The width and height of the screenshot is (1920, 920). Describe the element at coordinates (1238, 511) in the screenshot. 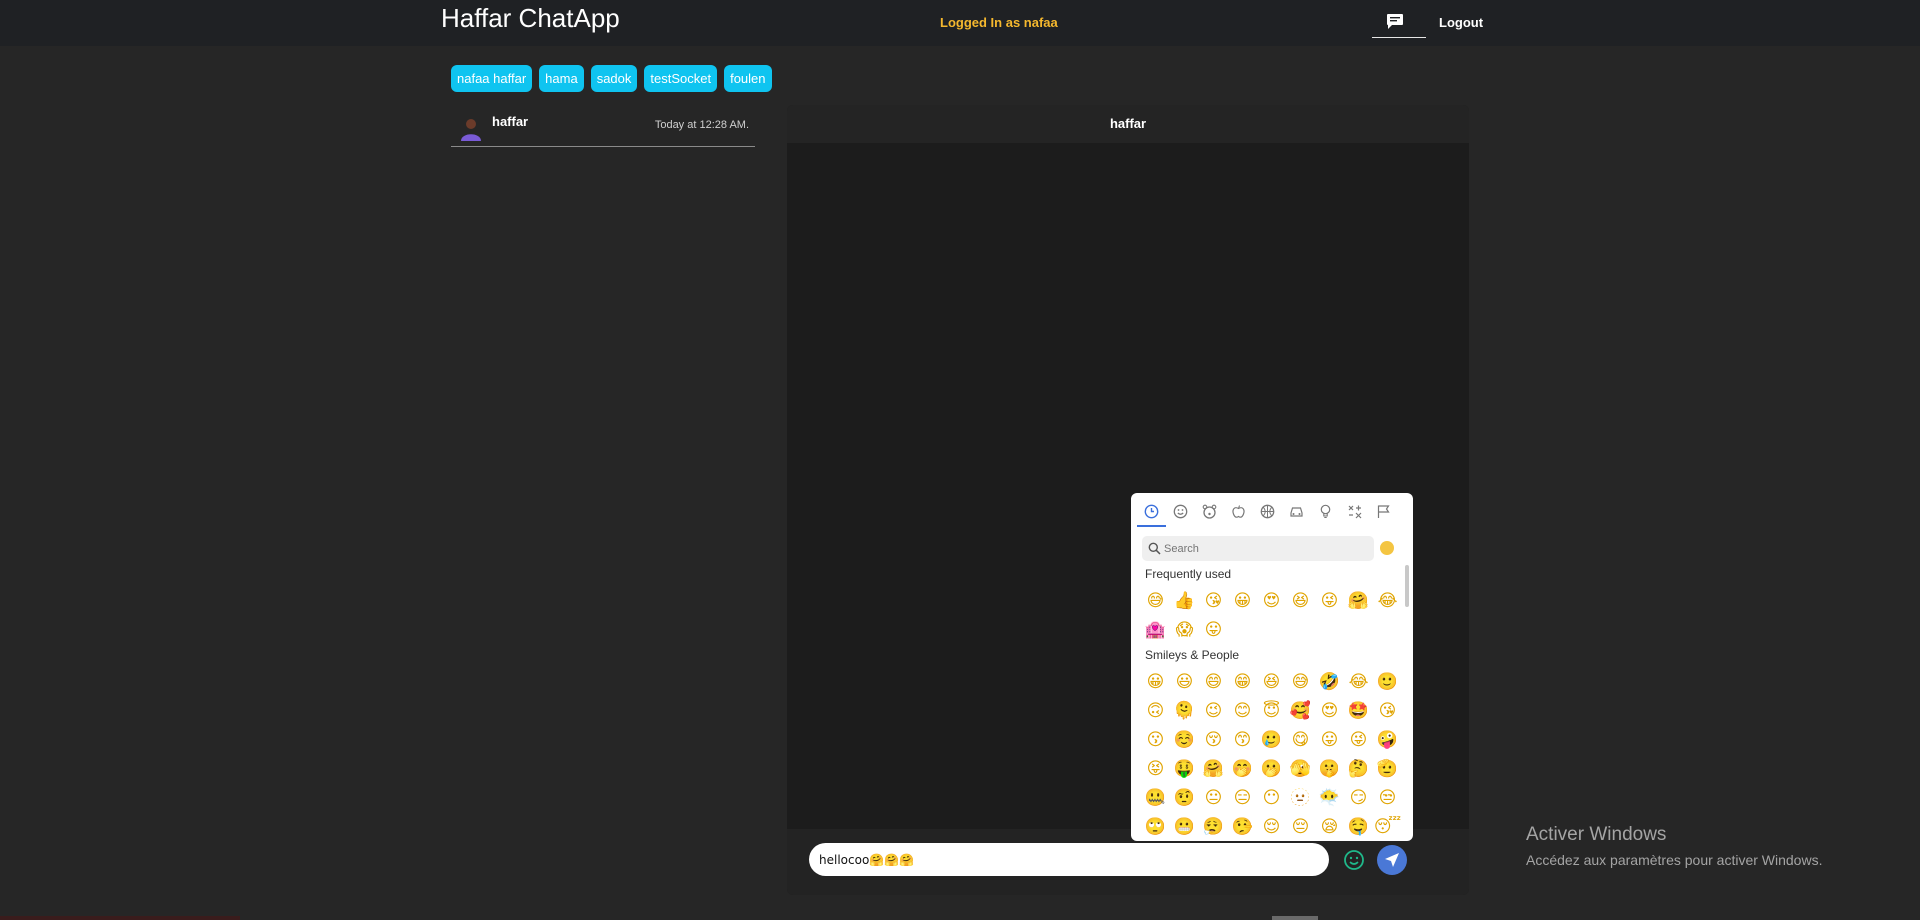

I see `food-category-tab` at that location.